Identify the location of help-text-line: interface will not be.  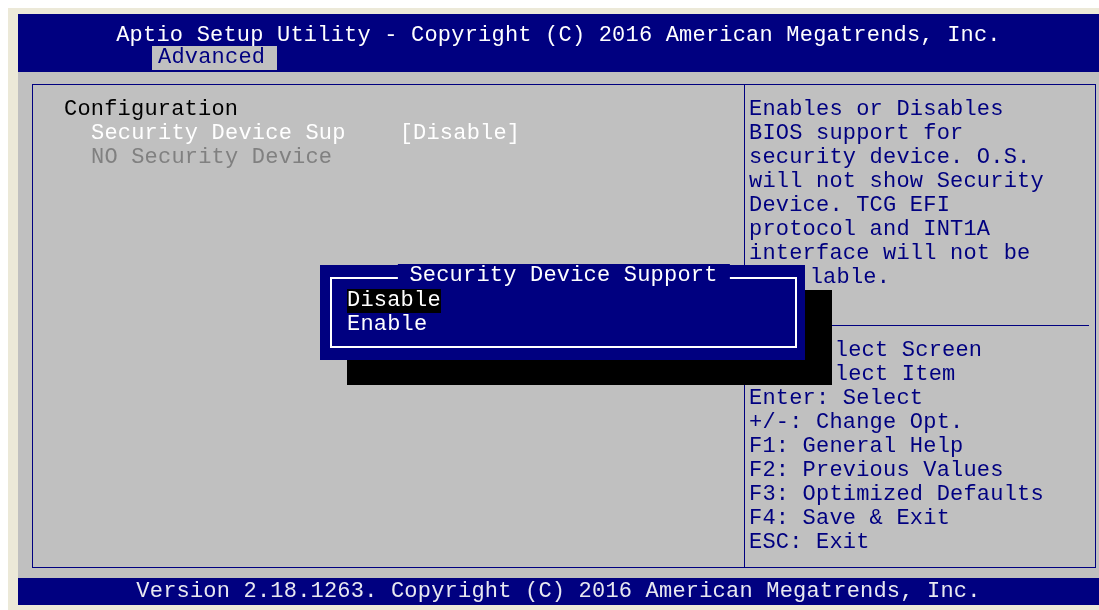
(890, 254).